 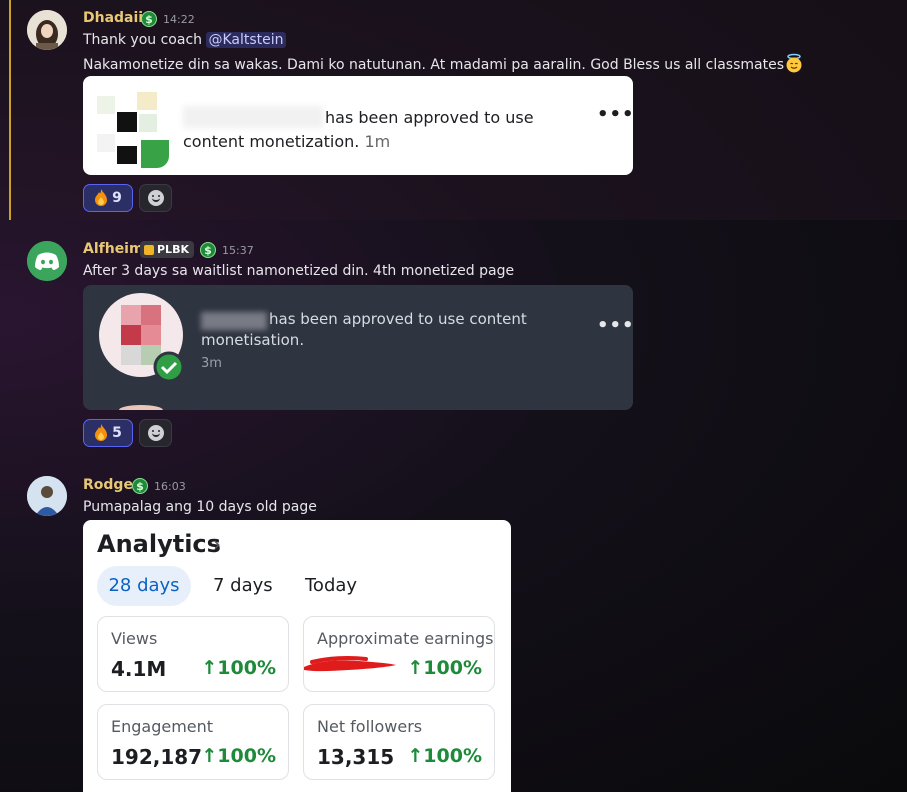 What do you see at coordinates (179, 19) in the screenshot?
I see `timestamp: 14:22` at bounding box center [179, 19].